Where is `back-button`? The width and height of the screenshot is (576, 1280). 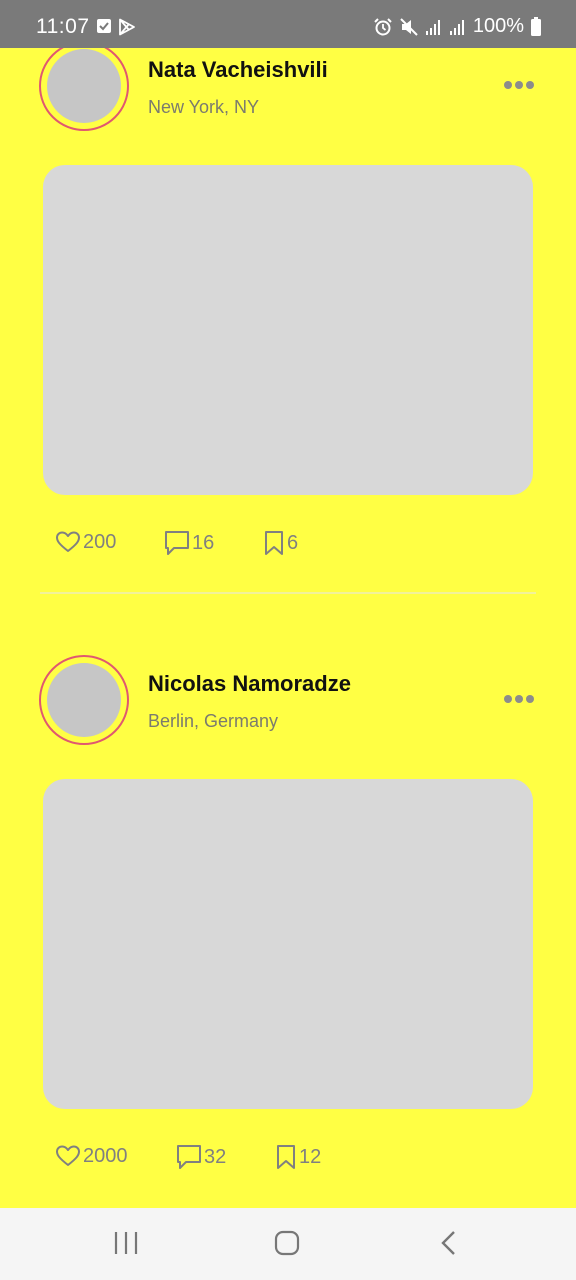 back-button is located at coordinates (449, 1245).